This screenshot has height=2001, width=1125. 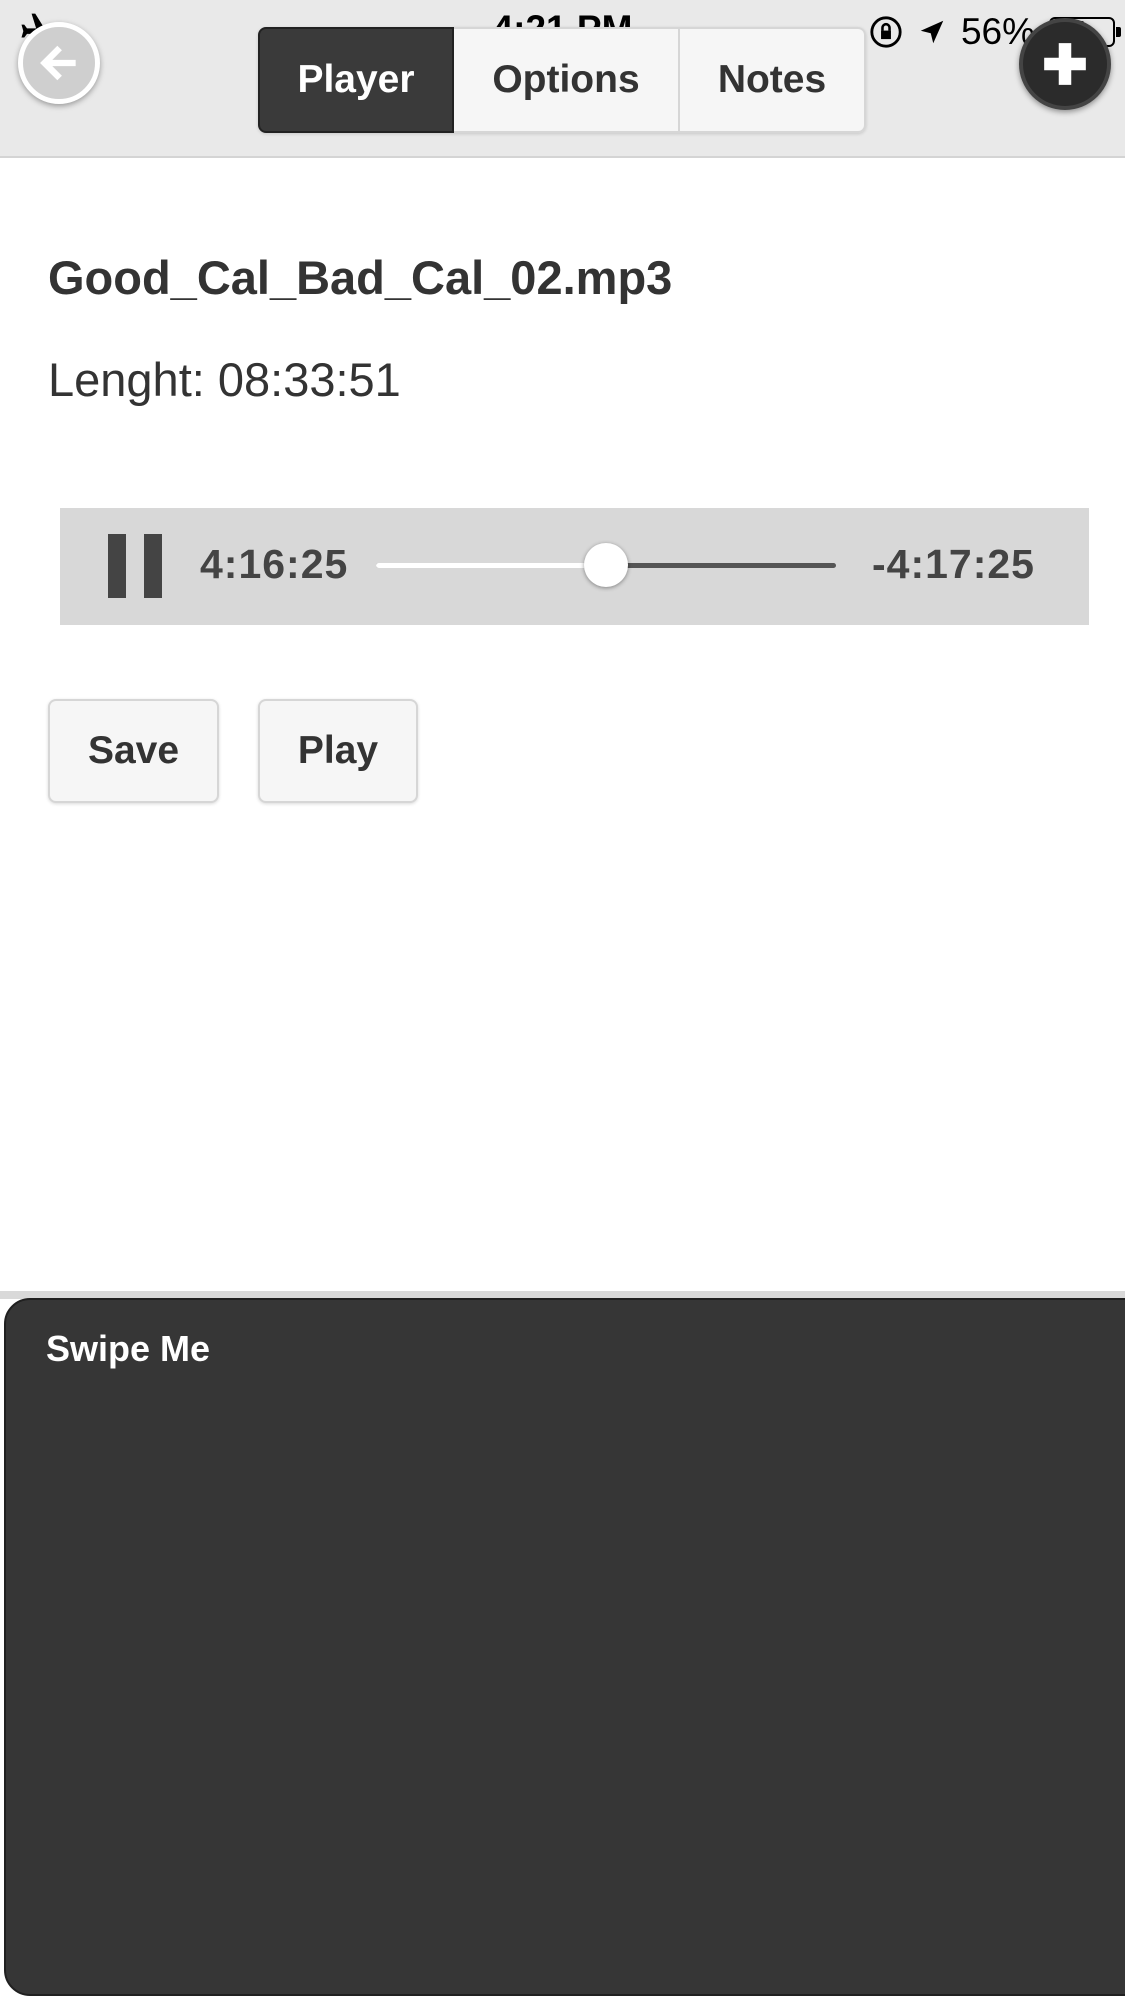 I want to click on pause-icon, so click(x=117, y=566).